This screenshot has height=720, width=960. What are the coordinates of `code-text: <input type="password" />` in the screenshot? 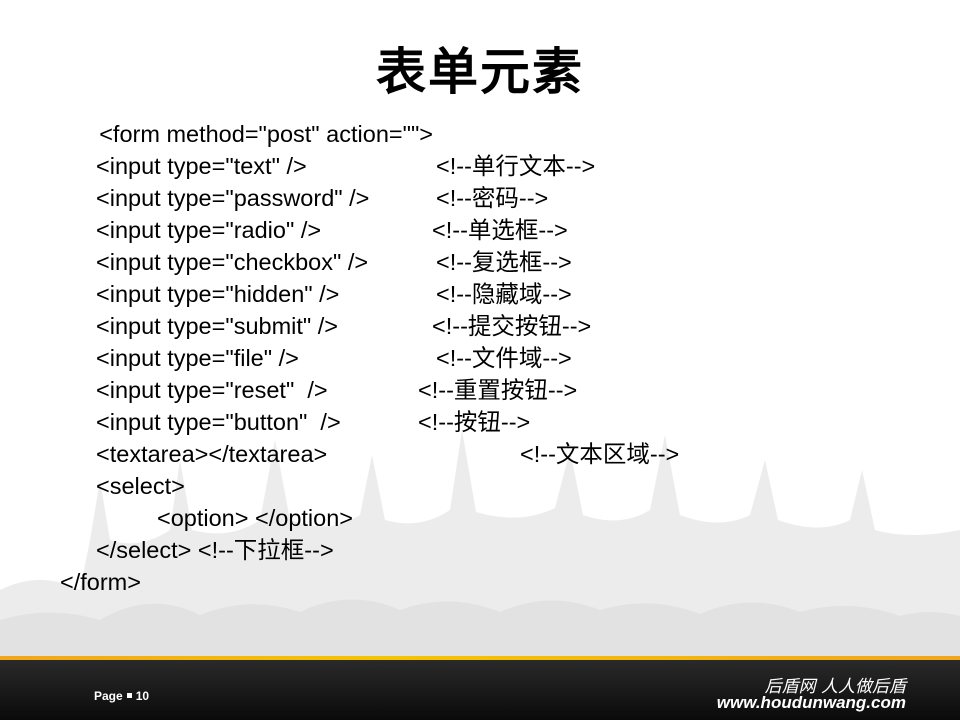 It's located at (233, 198).